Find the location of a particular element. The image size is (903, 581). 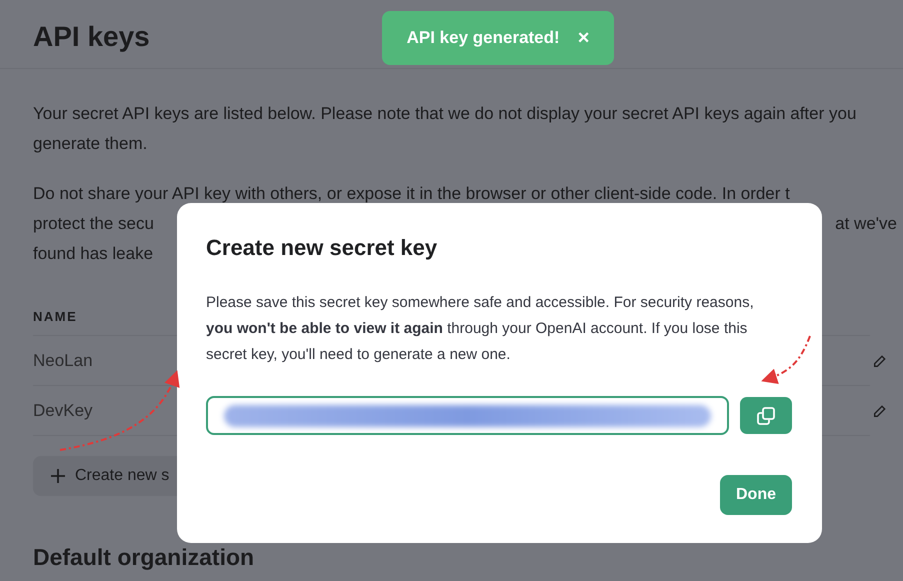

toast-message: API key generated! is located at coordinates (483, 38).